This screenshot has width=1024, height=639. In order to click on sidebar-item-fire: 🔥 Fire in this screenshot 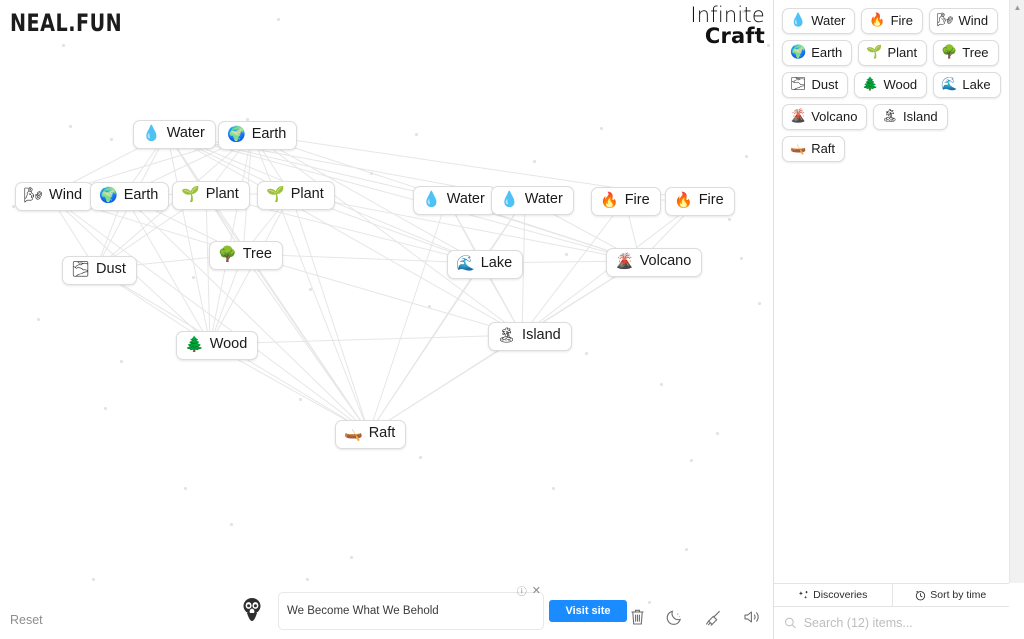, I will do `click(892, 21)`.